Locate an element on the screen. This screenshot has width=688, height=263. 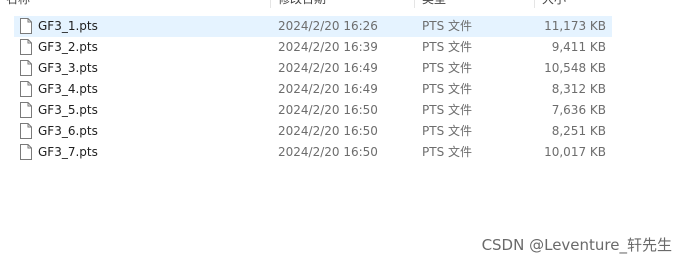
file-name: GF3_6.pts is located at coordinates (68, 131).